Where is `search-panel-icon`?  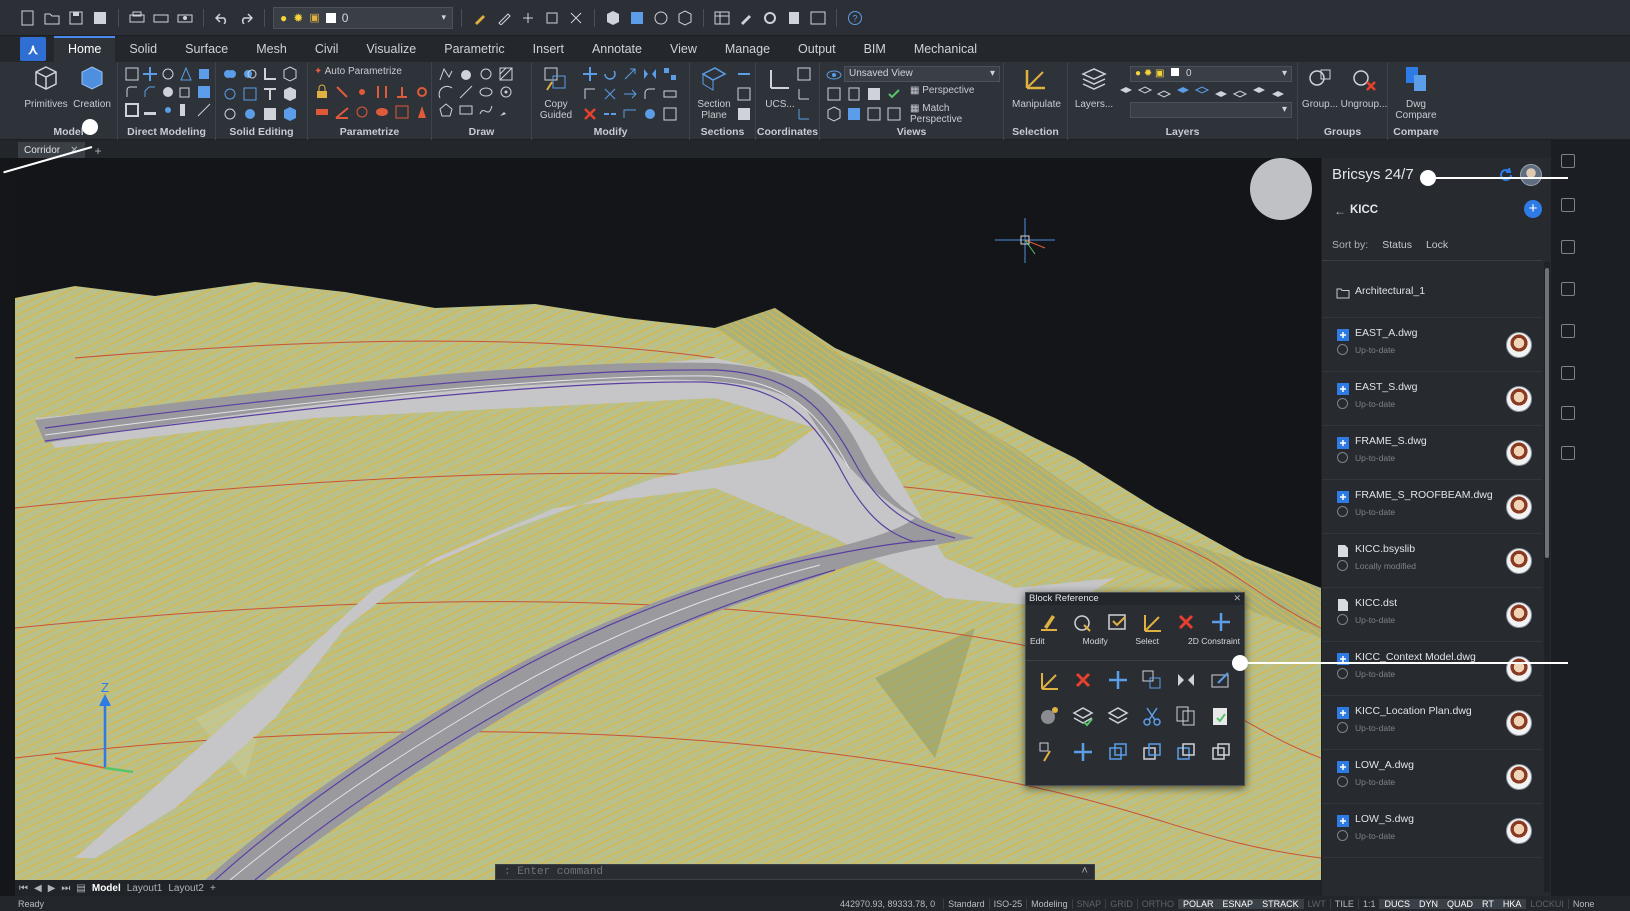
search-panel-icon is located at coordinates (1568, 453).